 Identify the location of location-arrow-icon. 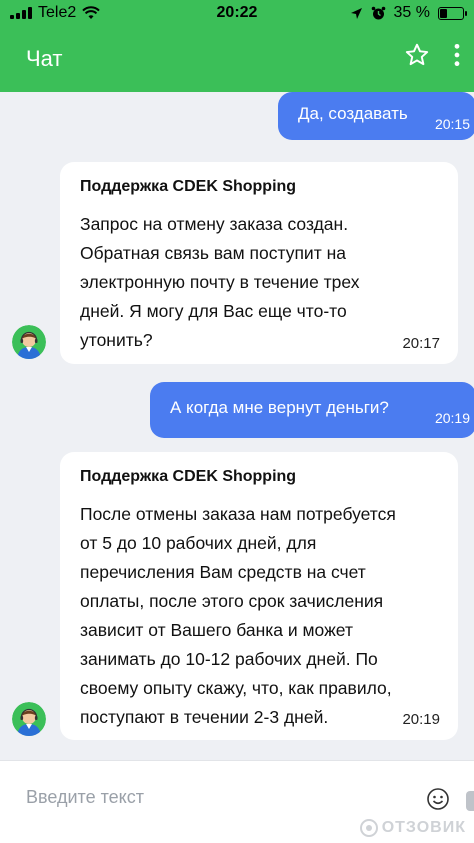
(356, 13).